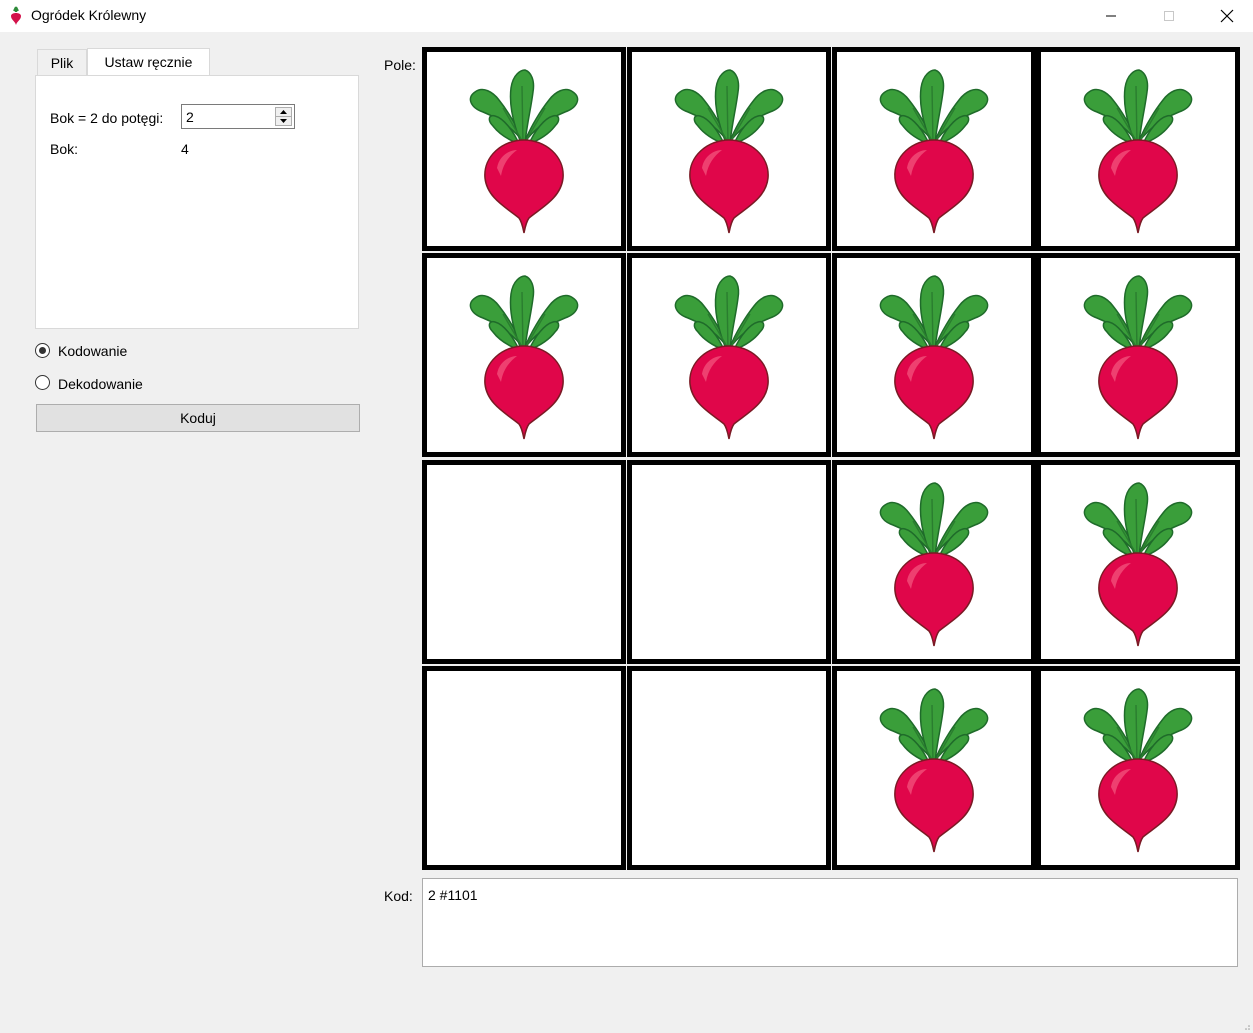 Image resolution: width=1253 pixels, height=1033 pixels. What do you see at coordinates (185, 149) in the screenshot?
I see `side-value: 4` at bounding box center [185, 149].